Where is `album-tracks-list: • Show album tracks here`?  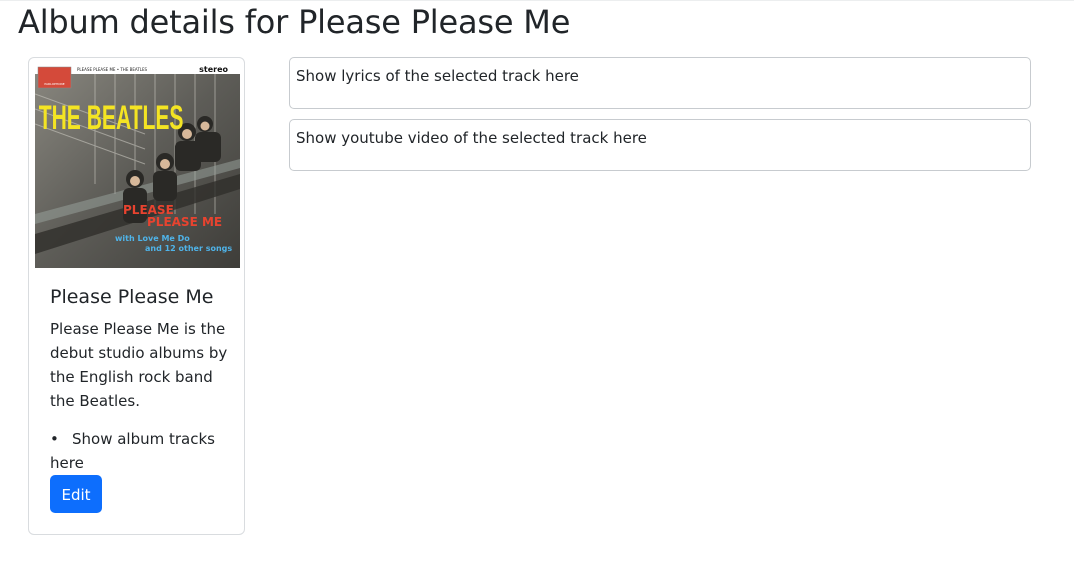
album-tracks-list: • Show album tracks here is located at coordinates (140, 451).